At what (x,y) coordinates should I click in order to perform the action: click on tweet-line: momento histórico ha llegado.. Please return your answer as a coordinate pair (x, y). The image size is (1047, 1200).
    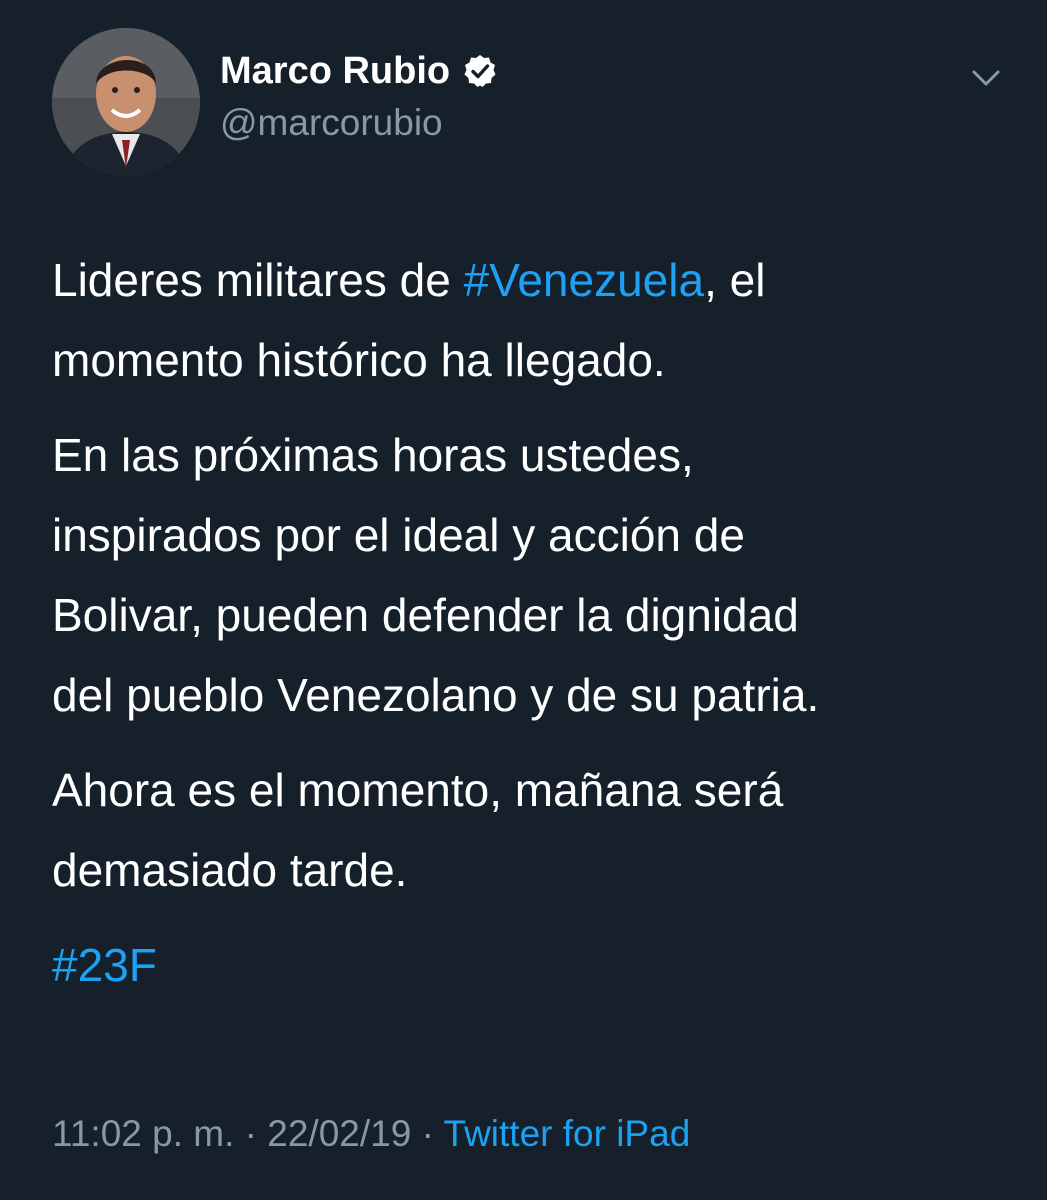
    Looking at the image, I should click on (359, 360).